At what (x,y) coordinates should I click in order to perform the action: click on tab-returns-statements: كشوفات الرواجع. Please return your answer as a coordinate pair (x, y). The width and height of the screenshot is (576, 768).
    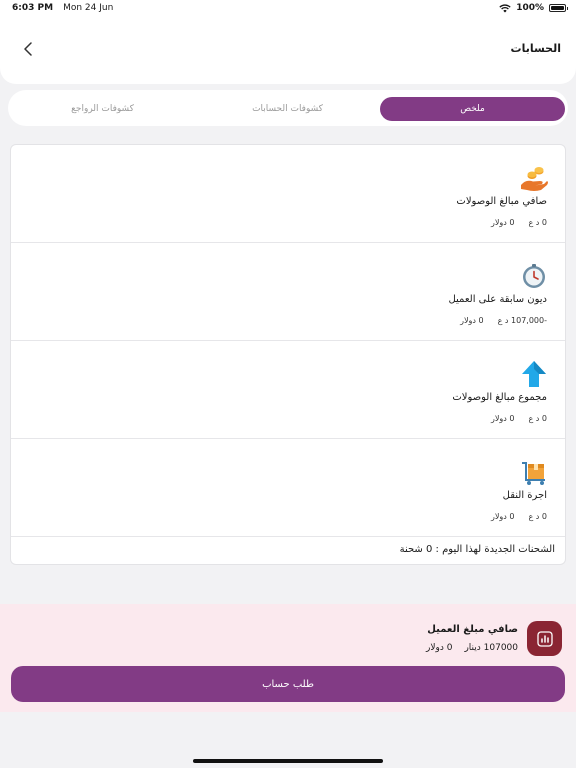
    Looking at the image, I should click on (102, 109).